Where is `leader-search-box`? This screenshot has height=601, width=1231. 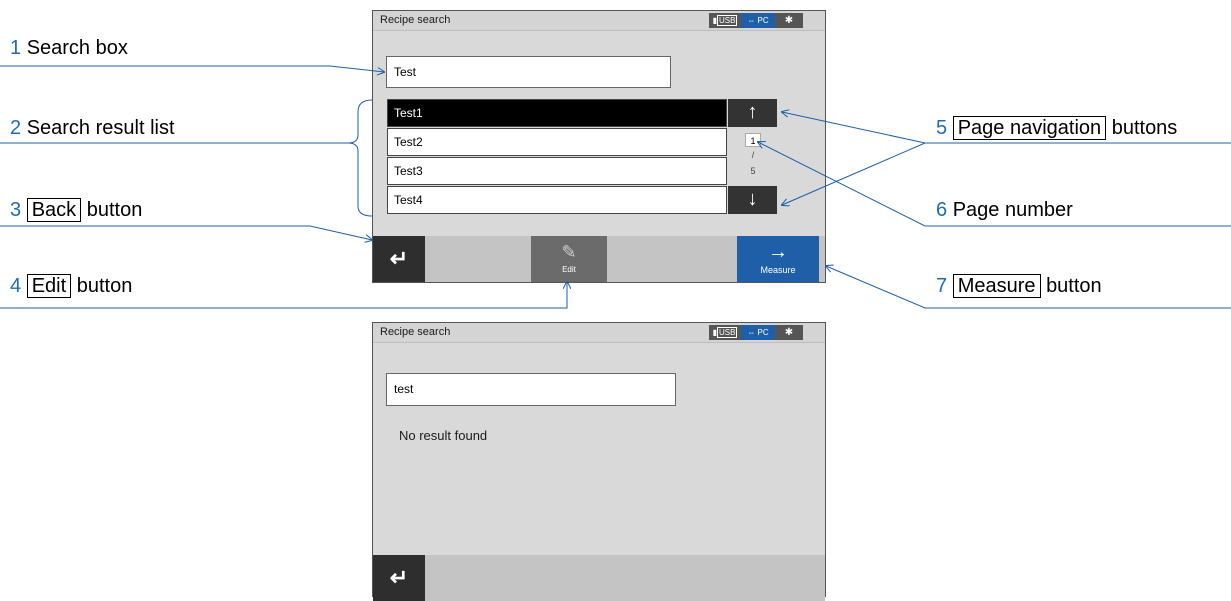
leader-search-box is located at coordinates (192, 68).